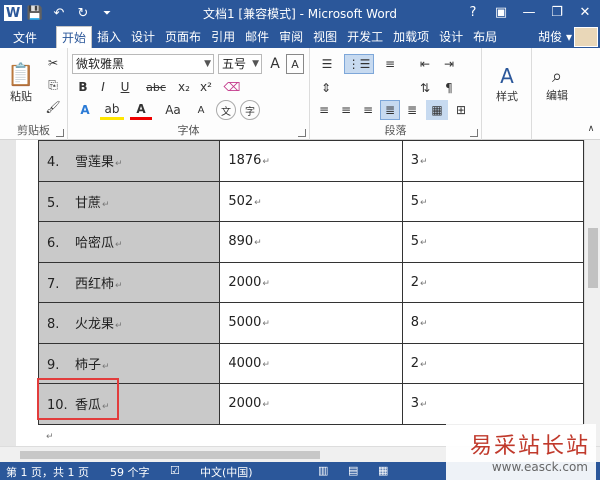  I want to click on numbering-icon: ⋮☰, so click(359, 64).